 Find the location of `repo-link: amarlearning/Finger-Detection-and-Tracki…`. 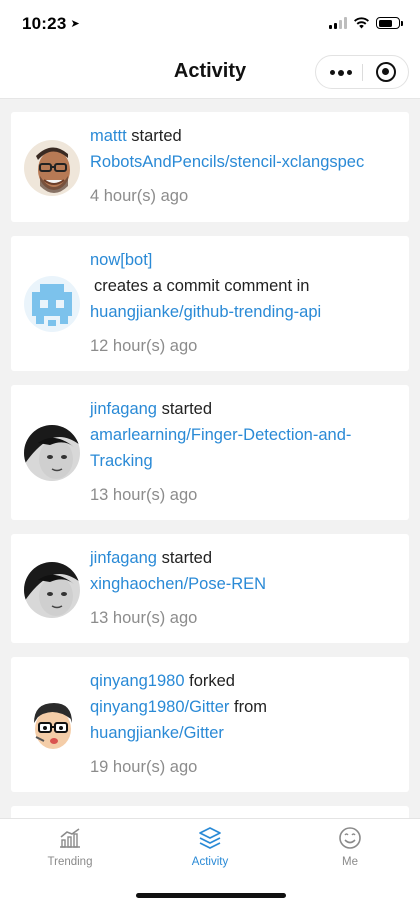

repo-link: amarlearning/Finger-Detection-and-Tracki… is located at coordinates (244, 448).